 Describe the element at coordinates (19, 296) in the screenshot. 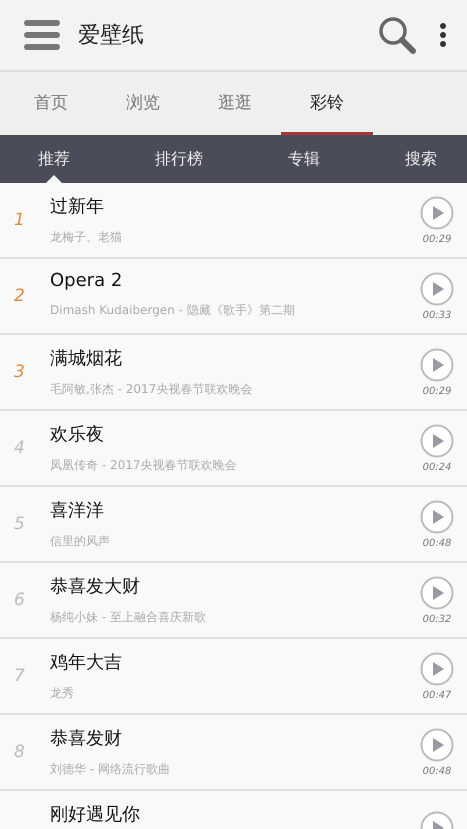

I see `rank-number: 2` at that location.